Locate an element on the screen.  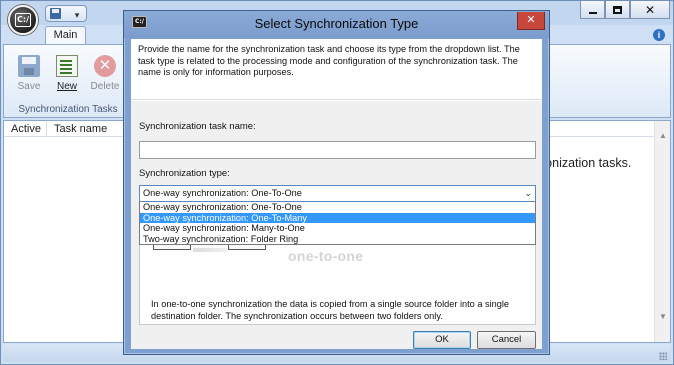
close-button: ✕ is located at coordinates (650, 10).